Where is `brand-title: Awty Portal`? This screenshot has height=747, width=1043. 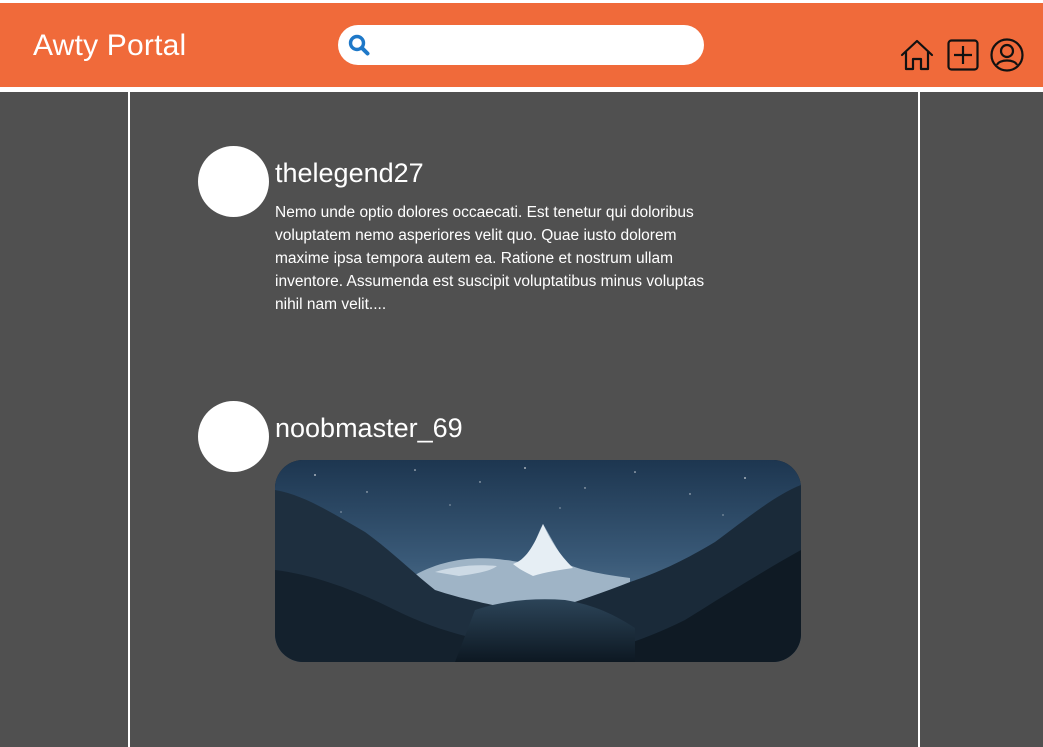
brand-title: Awty Portal is located at coordinates (109, 46).